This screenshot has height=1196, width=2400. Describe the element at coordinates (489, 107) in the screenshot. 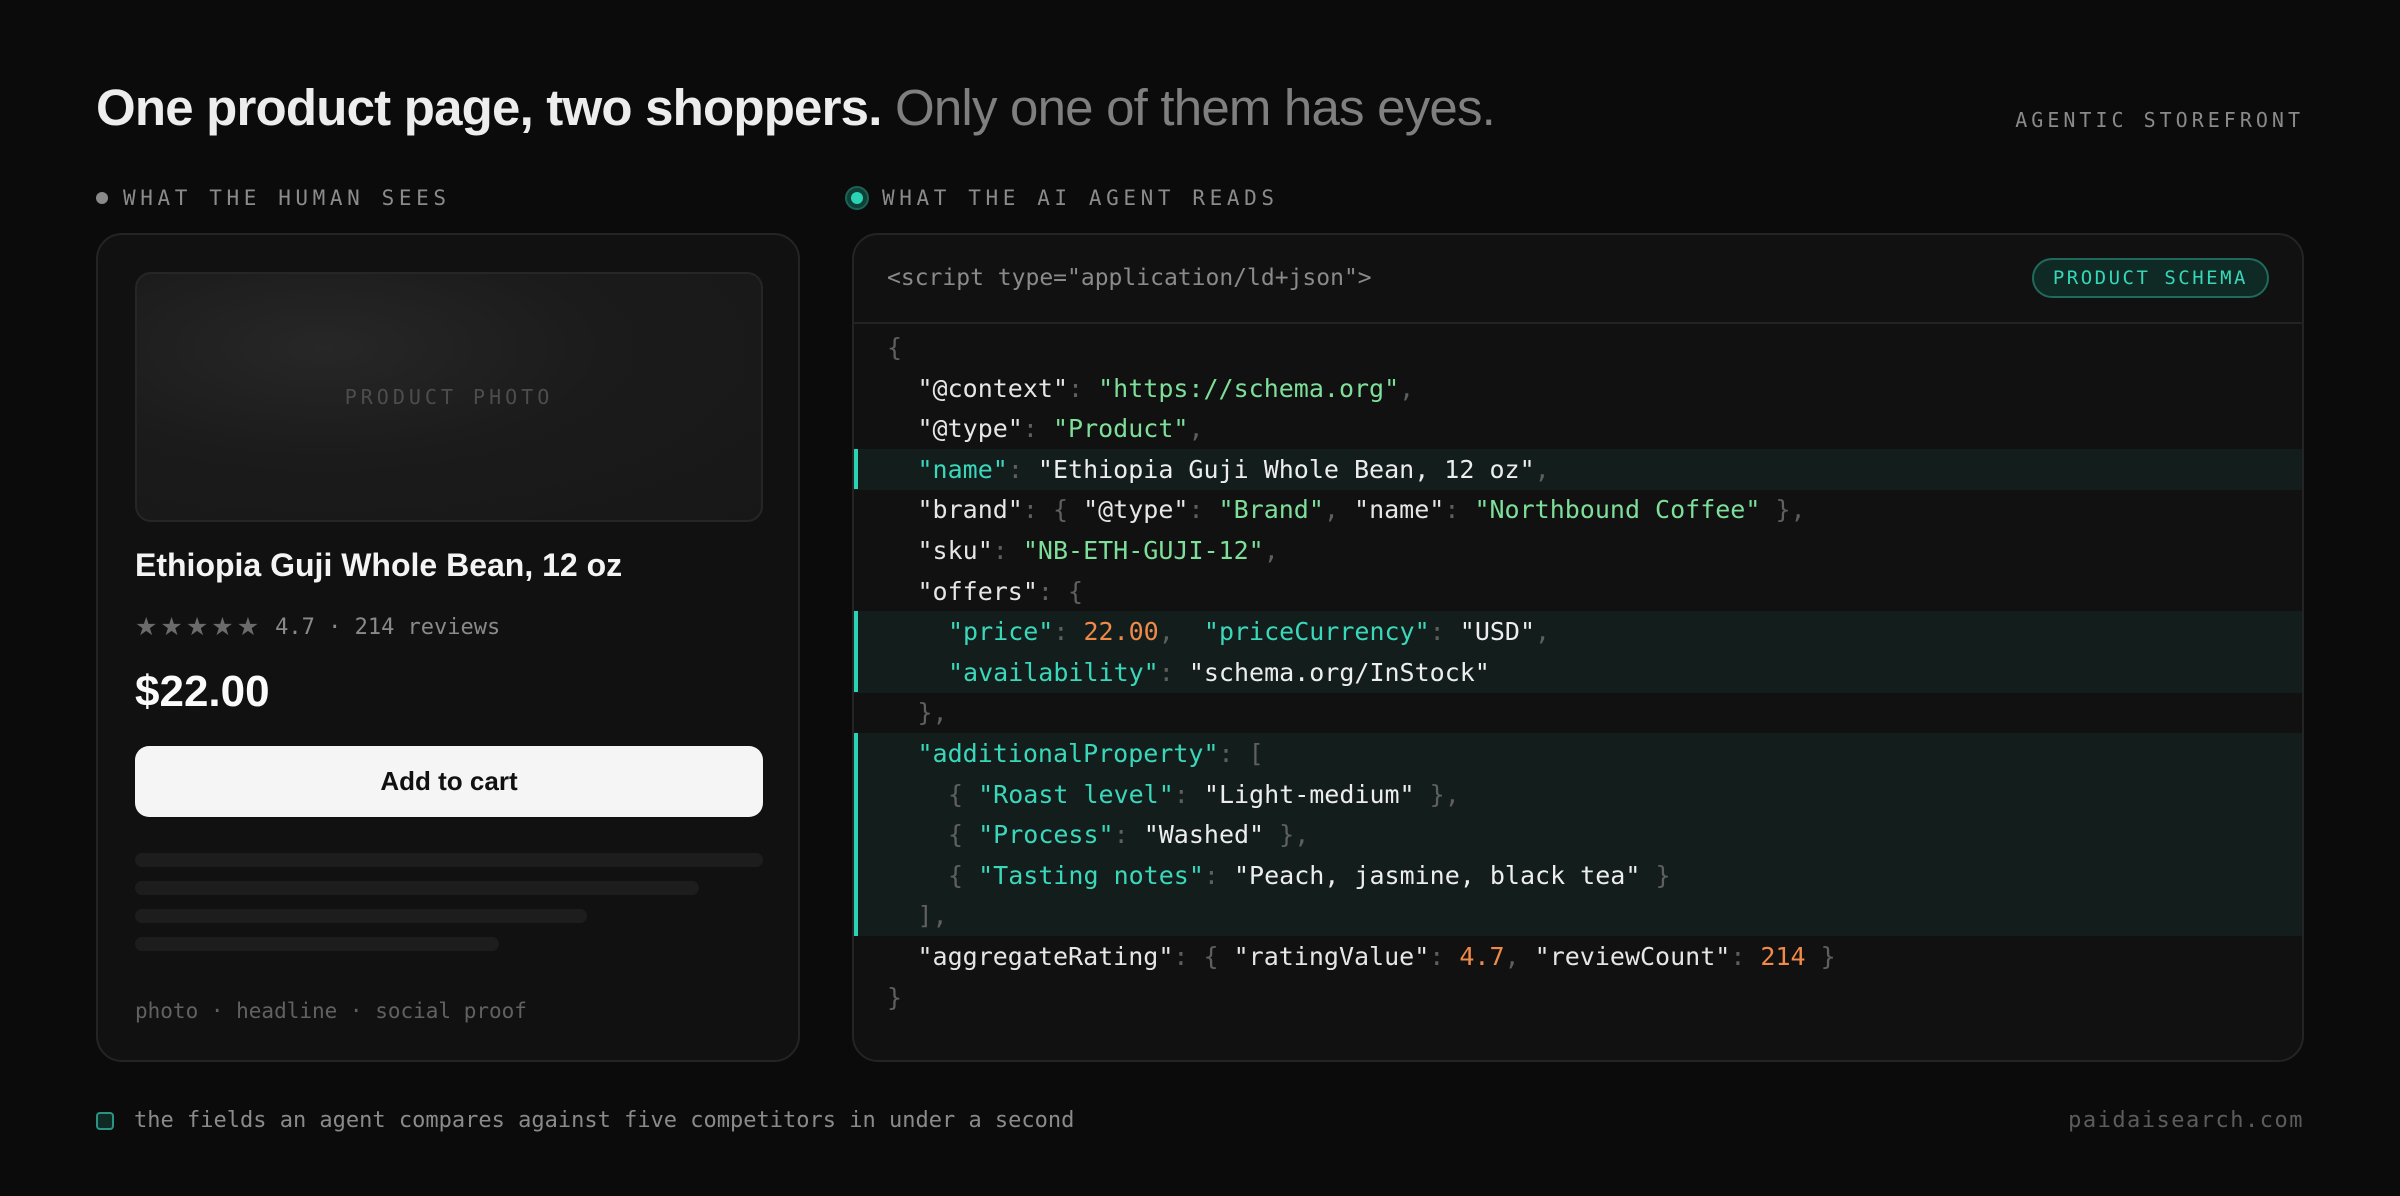

I see `headline-bold: One product page, two shoppers.` at that location.